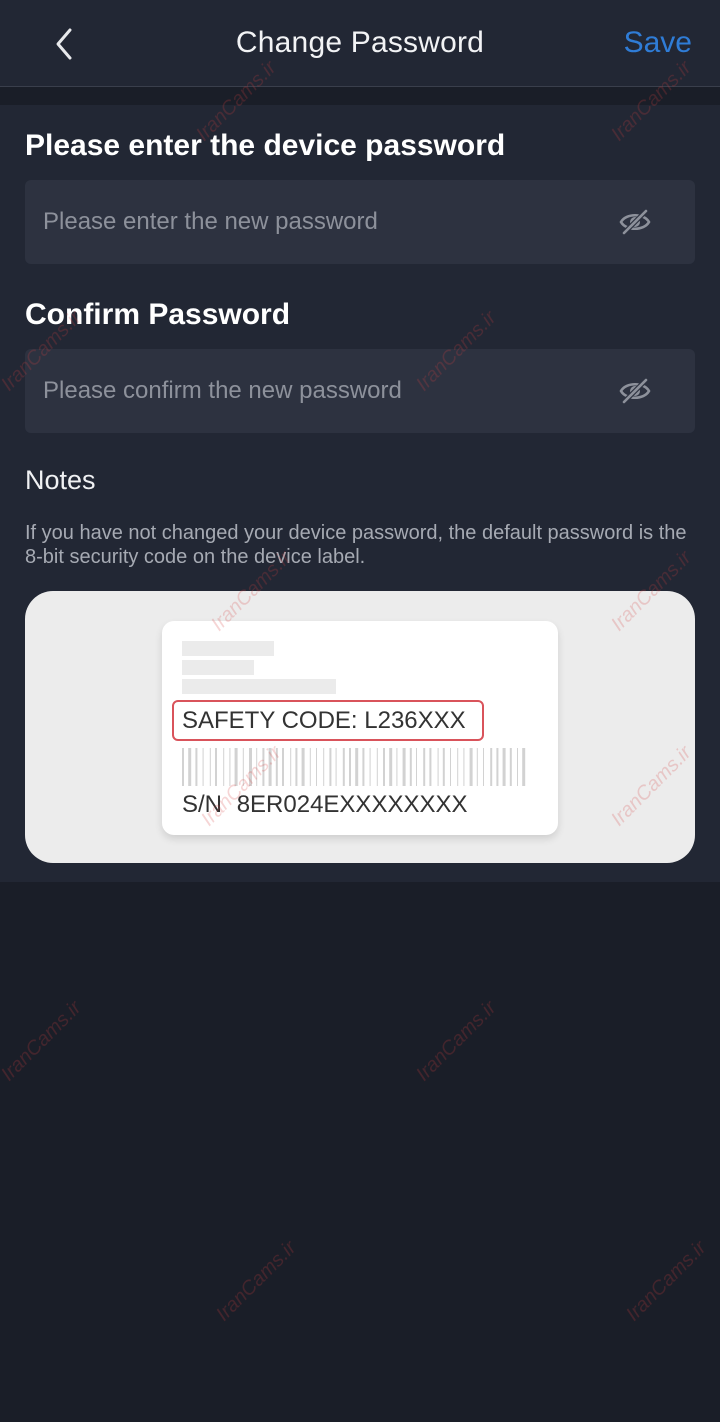 The width and height of the screenshot is (720, 1422). What do you see at coordinates (202, 804) in the screenshot?
I see `serial-number-prefix: S/N` at bounding box center [202, 804].